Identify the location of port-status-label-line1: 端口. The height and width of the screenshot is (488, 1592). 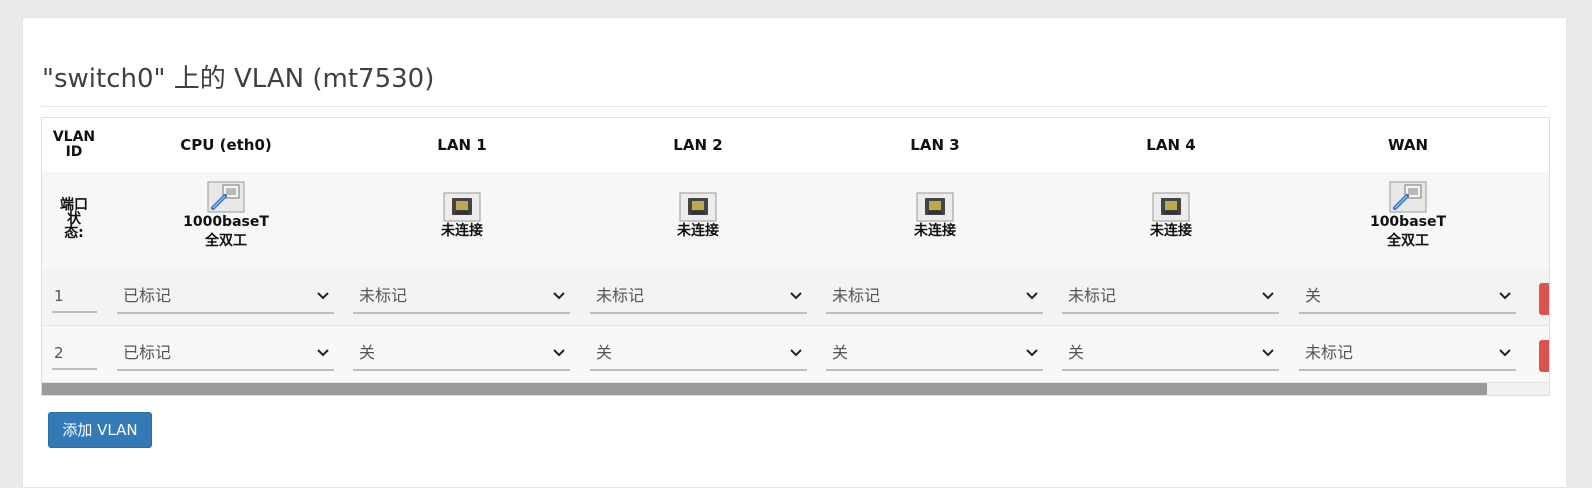
(74, 205).